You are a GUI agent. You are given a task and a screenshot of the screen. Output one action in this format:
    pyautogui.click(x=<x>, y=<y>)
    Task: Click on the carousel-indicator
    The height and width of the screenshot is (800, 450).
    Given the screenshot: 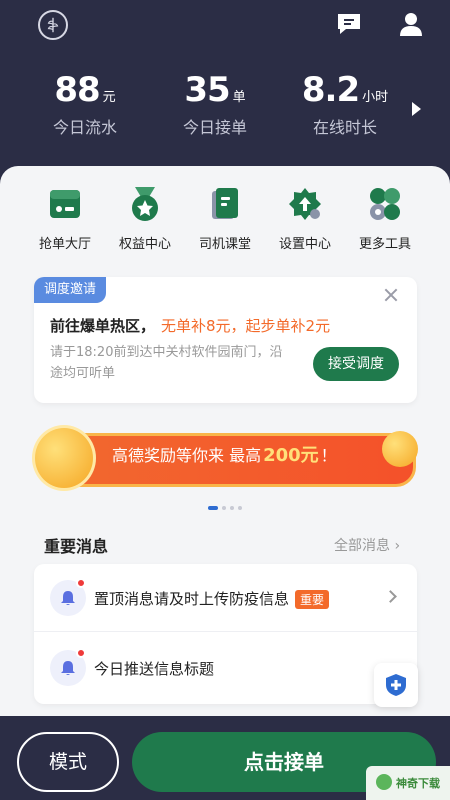 What is the action you would take?
    pyautogui.click(x=228, y=509)
    